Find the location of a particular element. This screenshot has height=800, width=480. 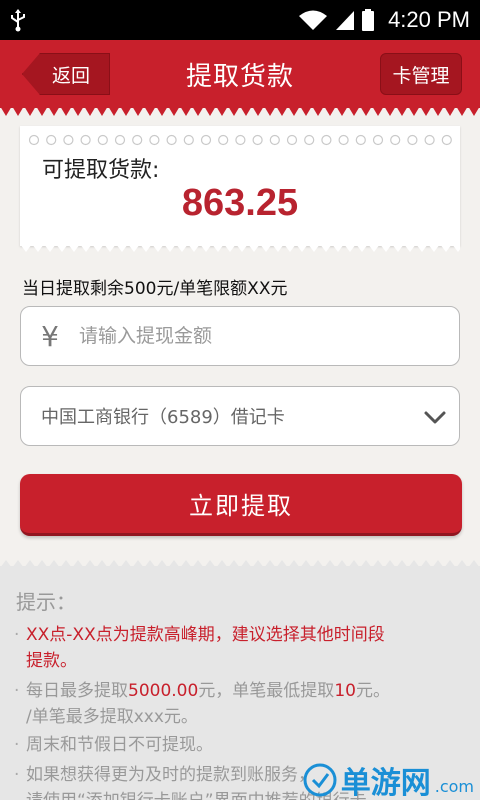

cell-signal-icon is located at coordinates (345, 20).